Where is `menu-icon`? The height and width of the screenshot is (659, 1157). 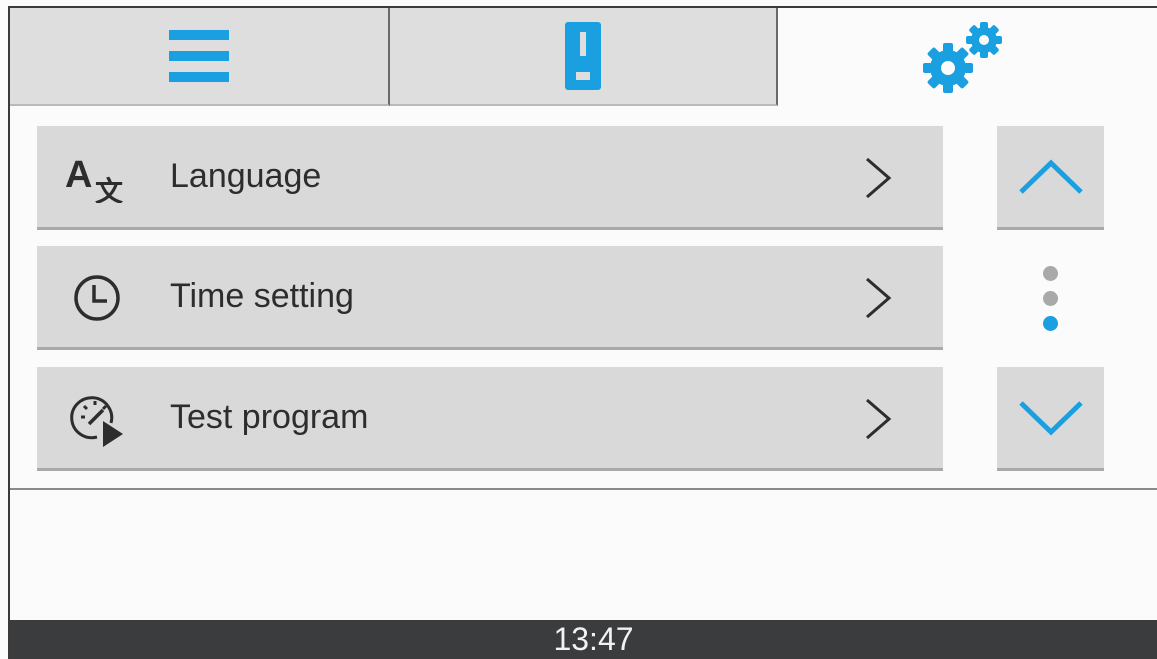
menu-icon is located at coordinates (199, 56).